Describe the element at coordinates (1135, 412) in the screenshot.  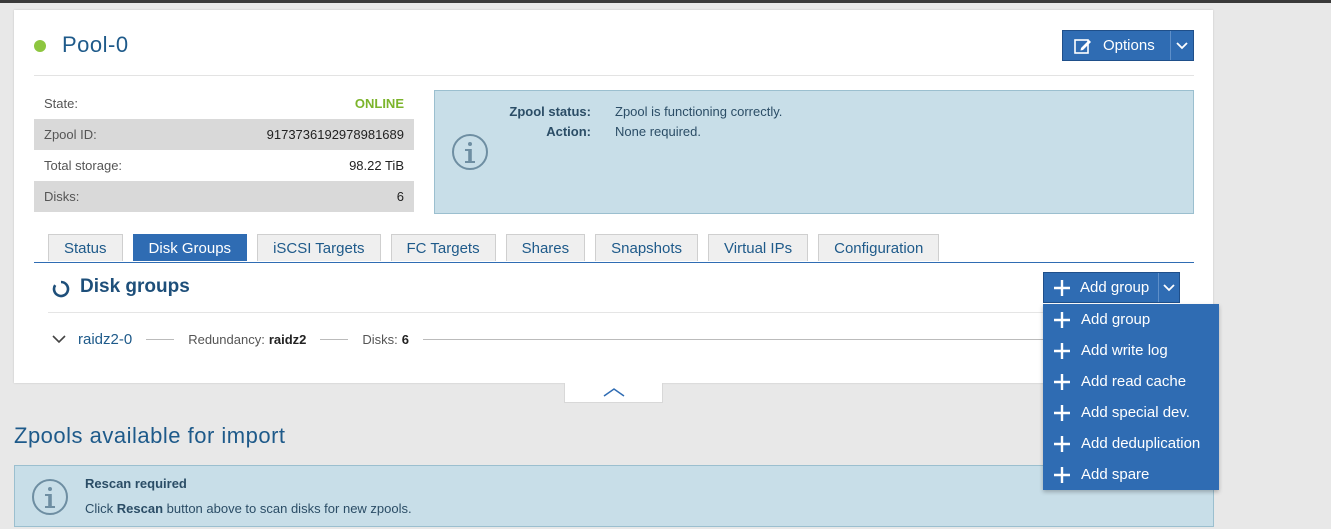
I see `menu-item-label: Add special dev.` at that location.